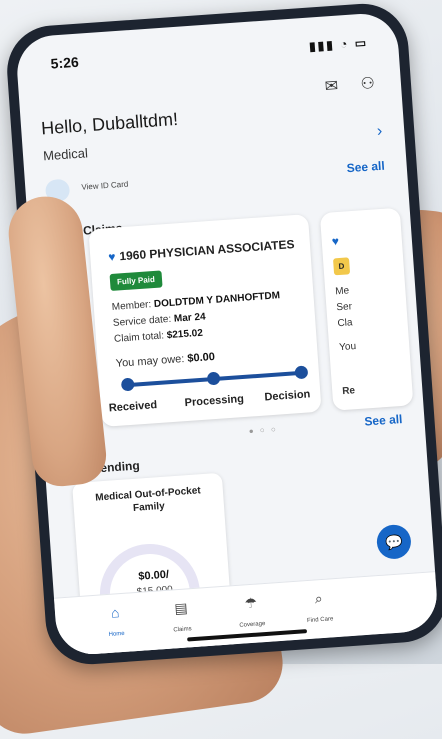 The image size is (442, 739). I want to click on status-badge-next: D, so click(341, 266).